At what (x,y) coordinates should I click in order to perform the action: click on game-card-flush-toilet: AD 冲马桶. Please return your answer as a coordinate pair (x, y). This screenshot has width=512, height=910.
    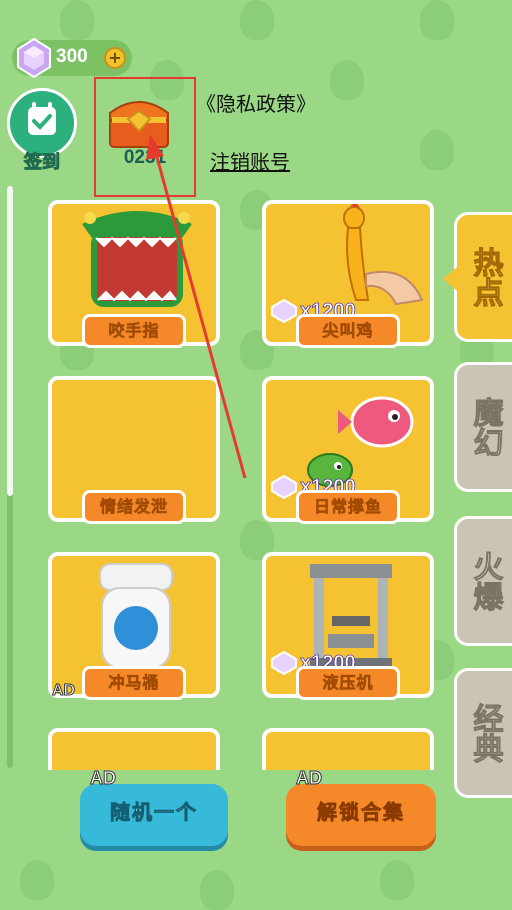
    Looking at the image, I should click on (134, 626).